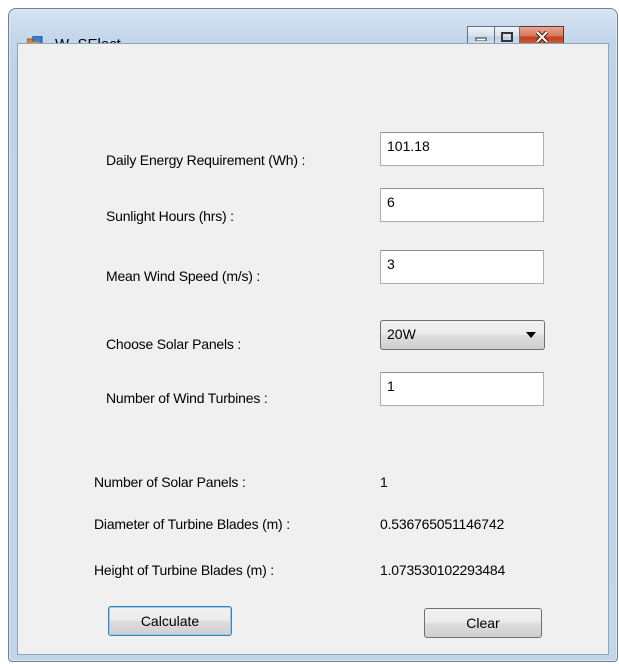 Image resolution: width=619 pixels, height=664 pixels. What do you see at coordinates (170, 216) in the screenshot?
I see `sunlight-hours-label: Sunlight Hours (hrs) :` at bounding box center [170, 216].